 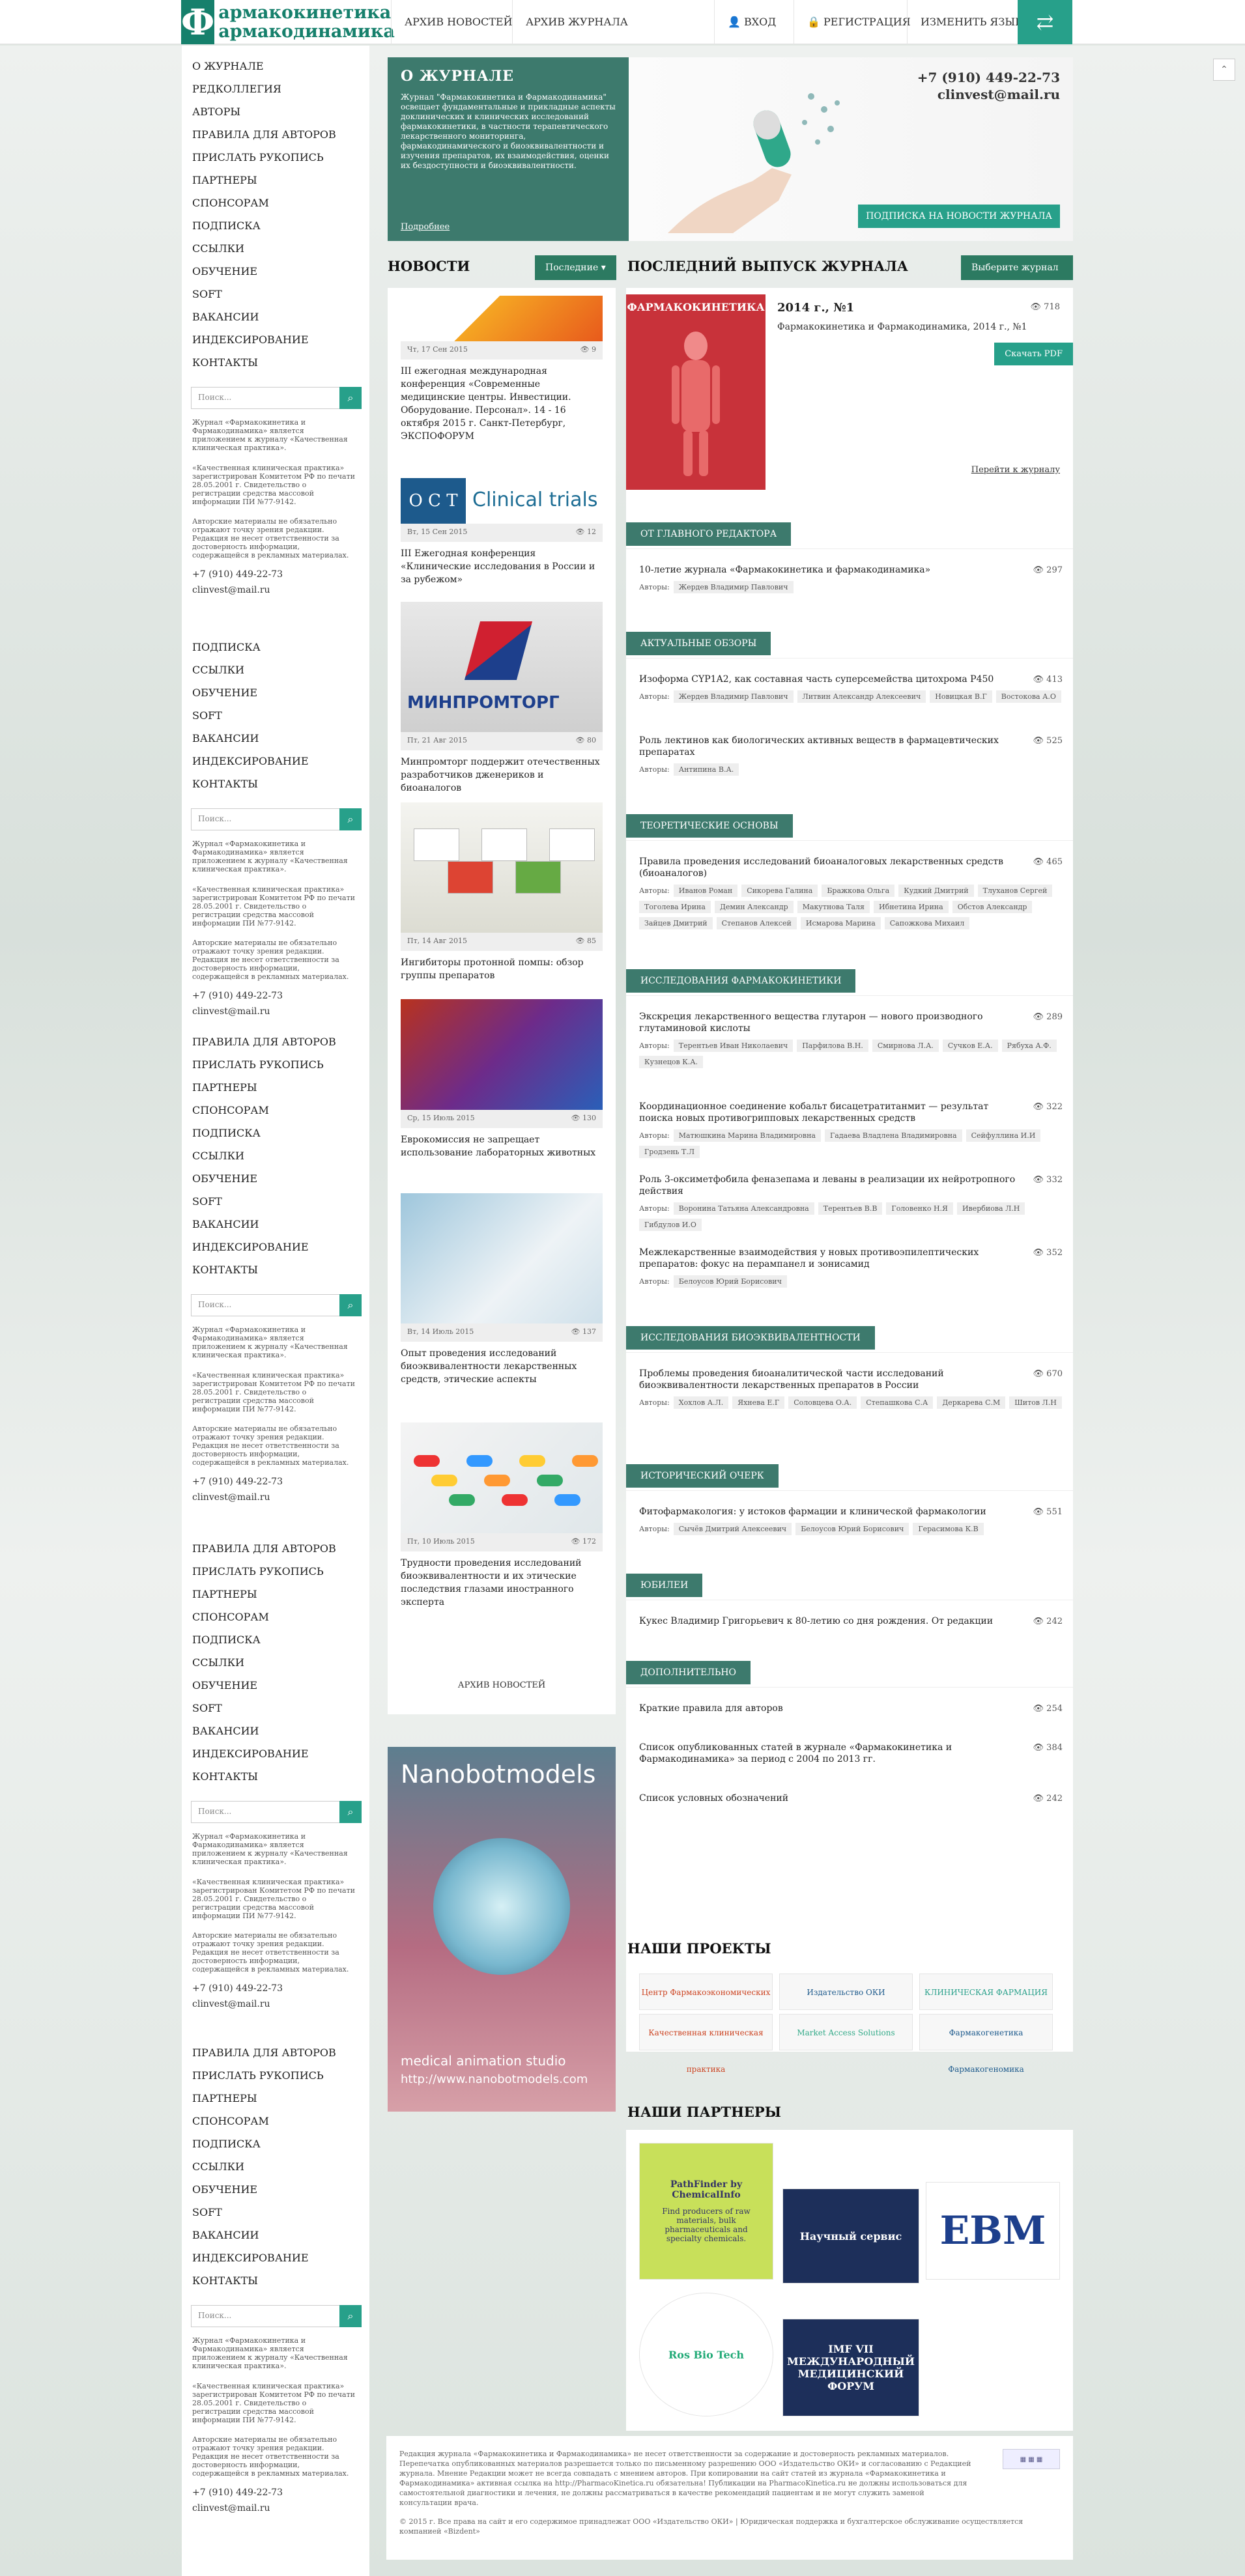 What do you see at coordinates (823, 1402) in the screenshot?
I see `author-chip: Соловцева О.А.` at bounding box center [823, 1402].